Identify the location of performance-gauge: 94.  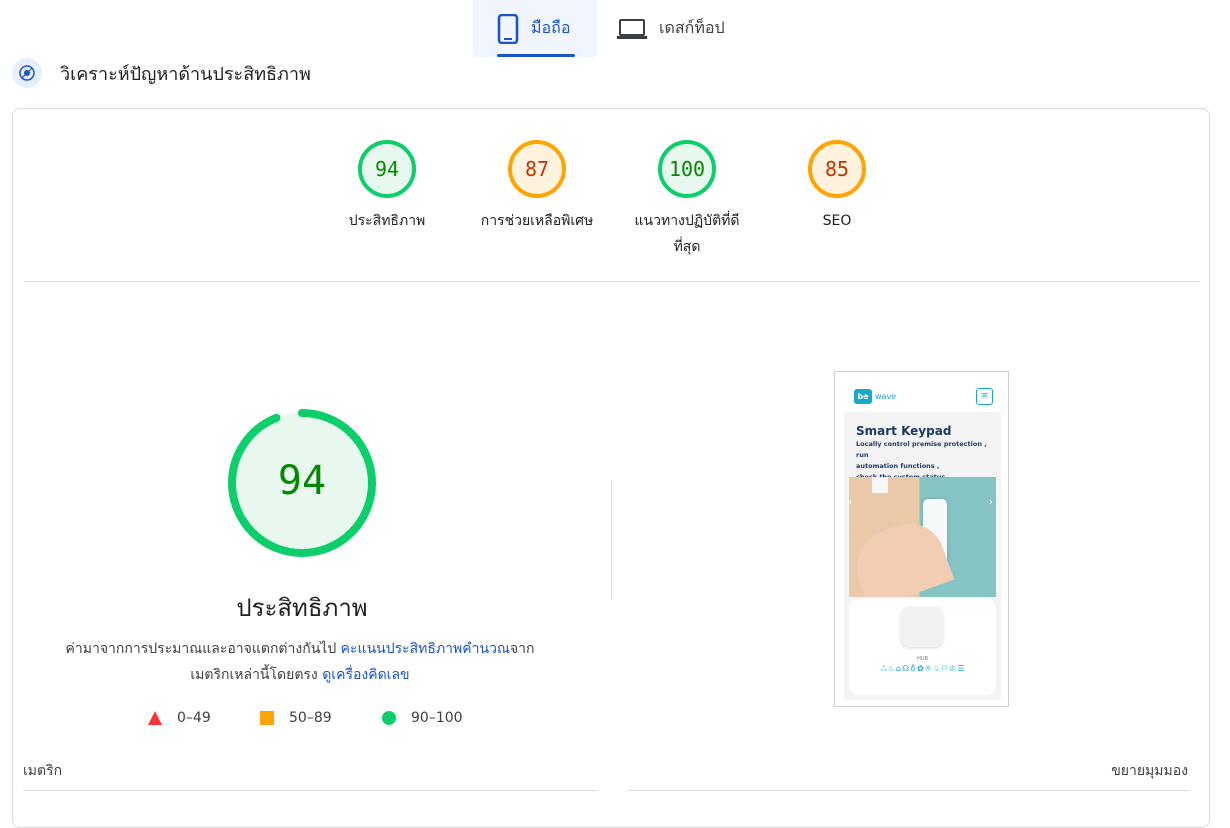
(302, 483).